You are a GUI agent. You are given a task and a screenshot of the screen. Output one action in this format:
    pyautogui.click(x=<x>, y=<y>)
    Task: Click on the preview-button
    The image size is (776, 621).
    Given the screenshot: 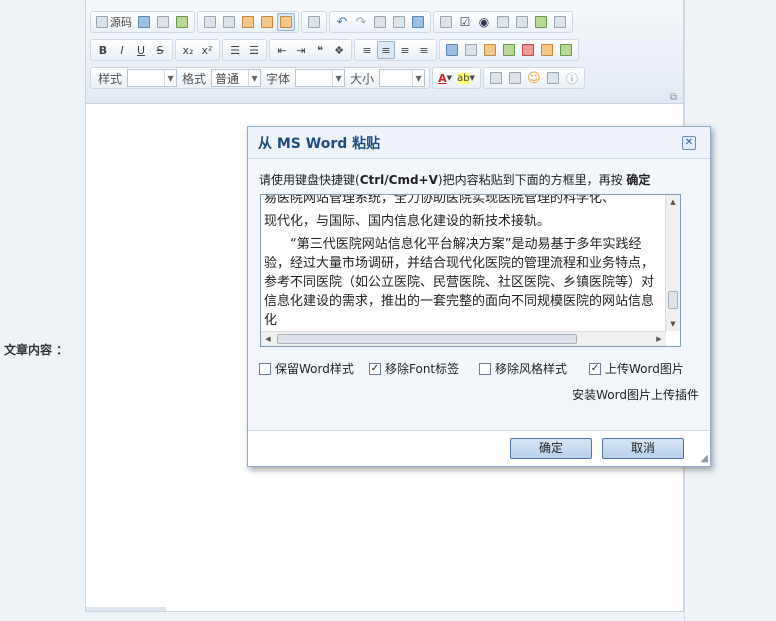 What is the action you would take?
    pyautogui.click(x=144, y=22)
    